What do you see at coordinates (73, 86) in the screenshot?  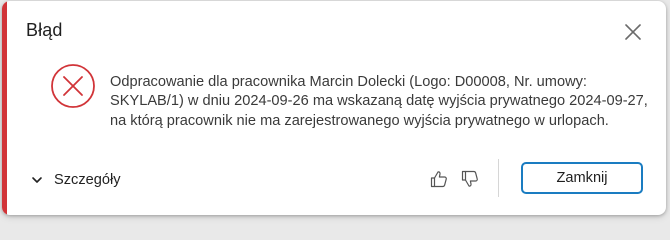 I see `error-icon` at bounding box center [73, 86].